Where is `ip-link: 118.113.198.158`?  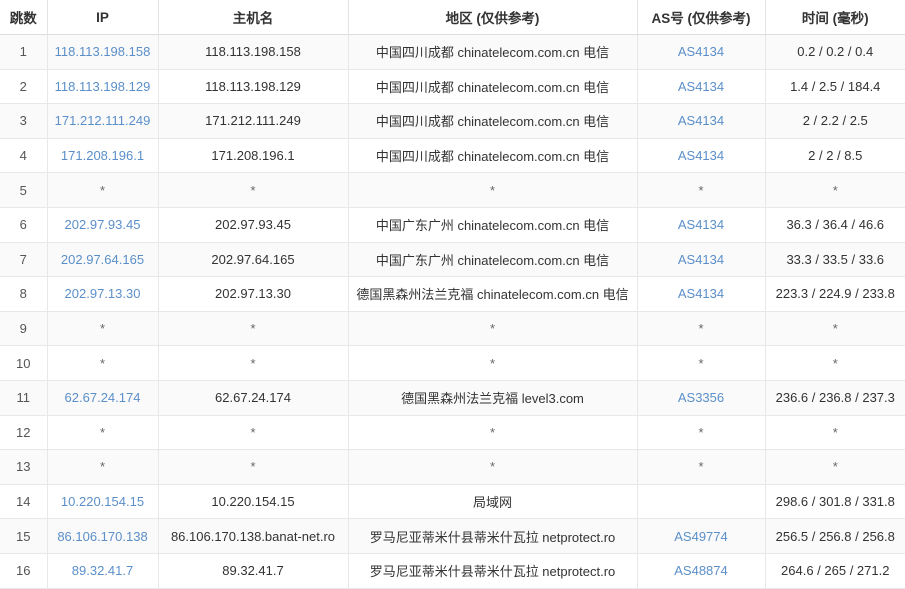
ip-link: 118.113.198.158 is located at coordinates (103, 51).